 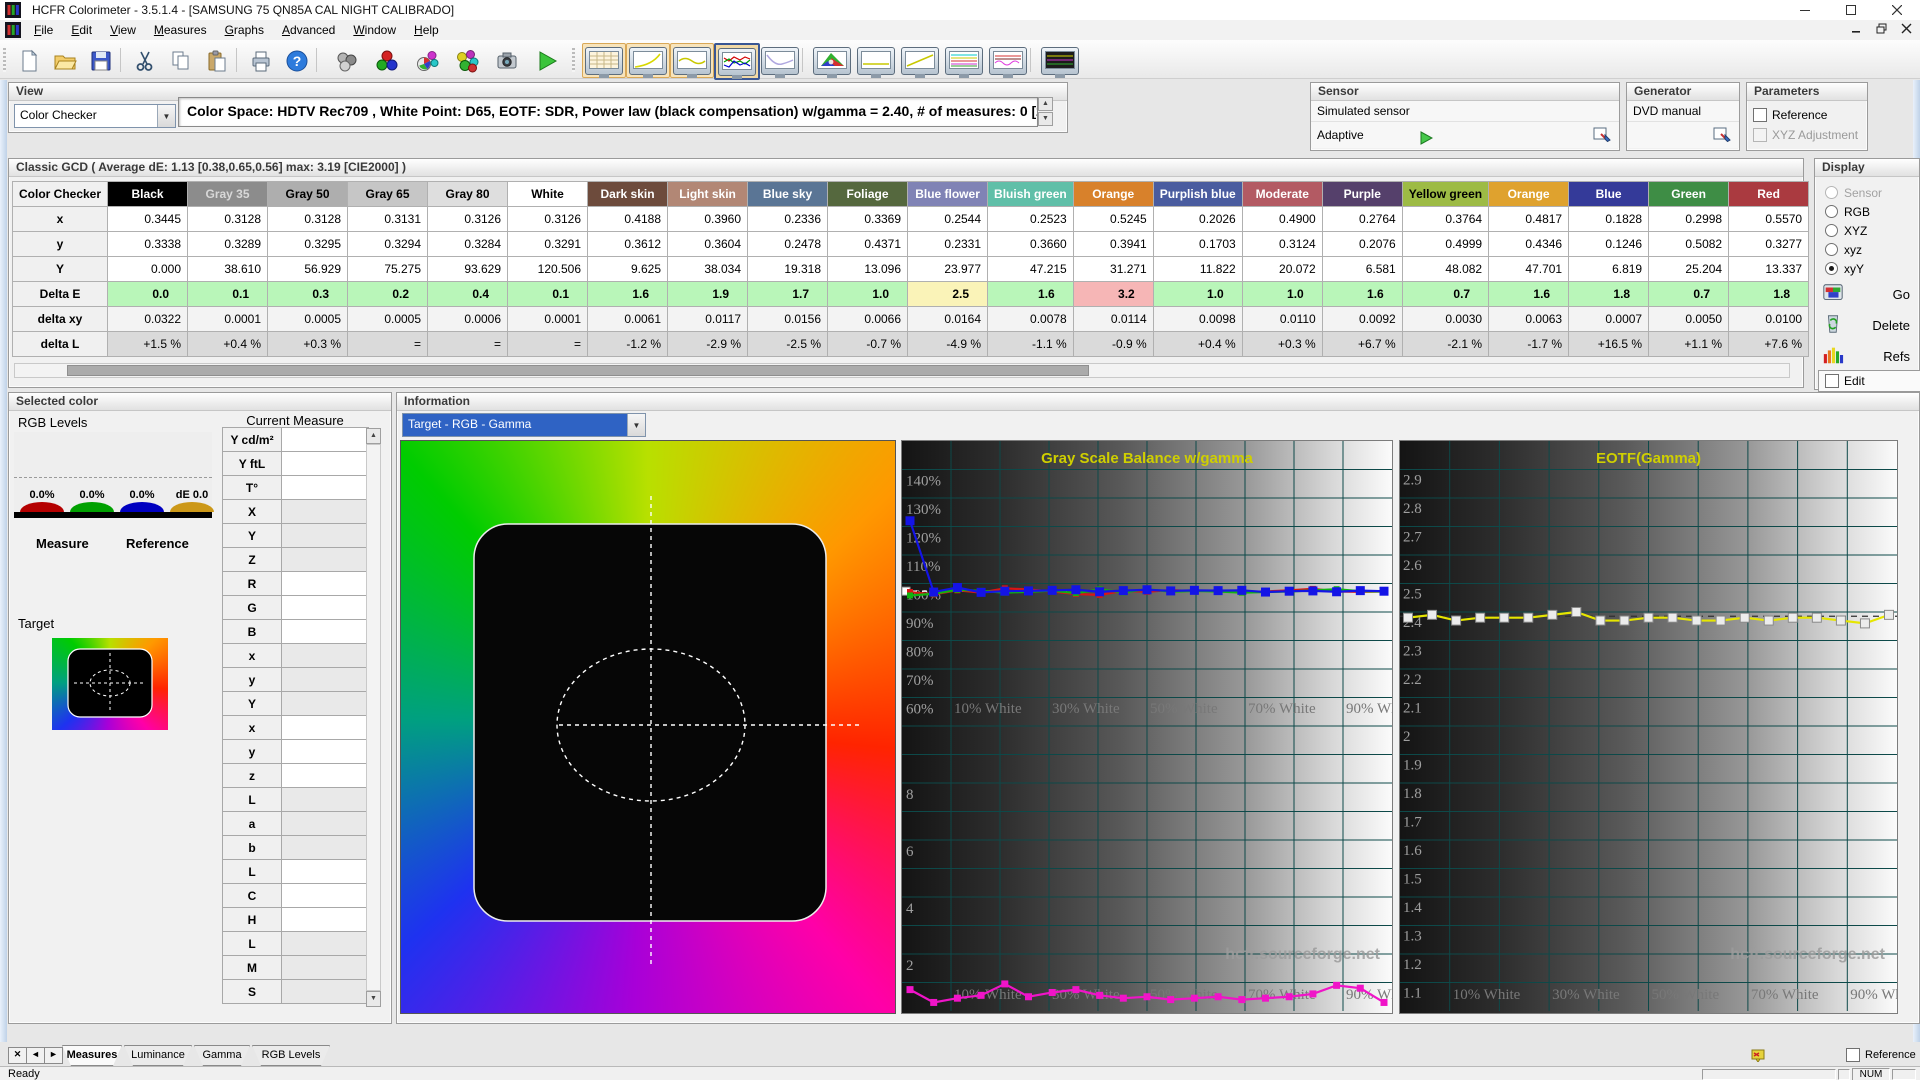 I want to click on tab-measures: Measures, so click(x=92, y=1055).